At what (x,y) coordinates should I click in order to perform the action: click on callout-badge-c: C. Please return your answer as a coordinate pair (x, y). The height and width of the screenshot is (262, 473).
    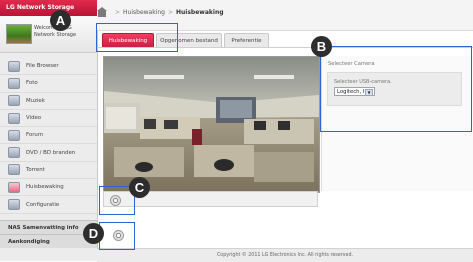
    Looking at the image, I should click on (139, 187).